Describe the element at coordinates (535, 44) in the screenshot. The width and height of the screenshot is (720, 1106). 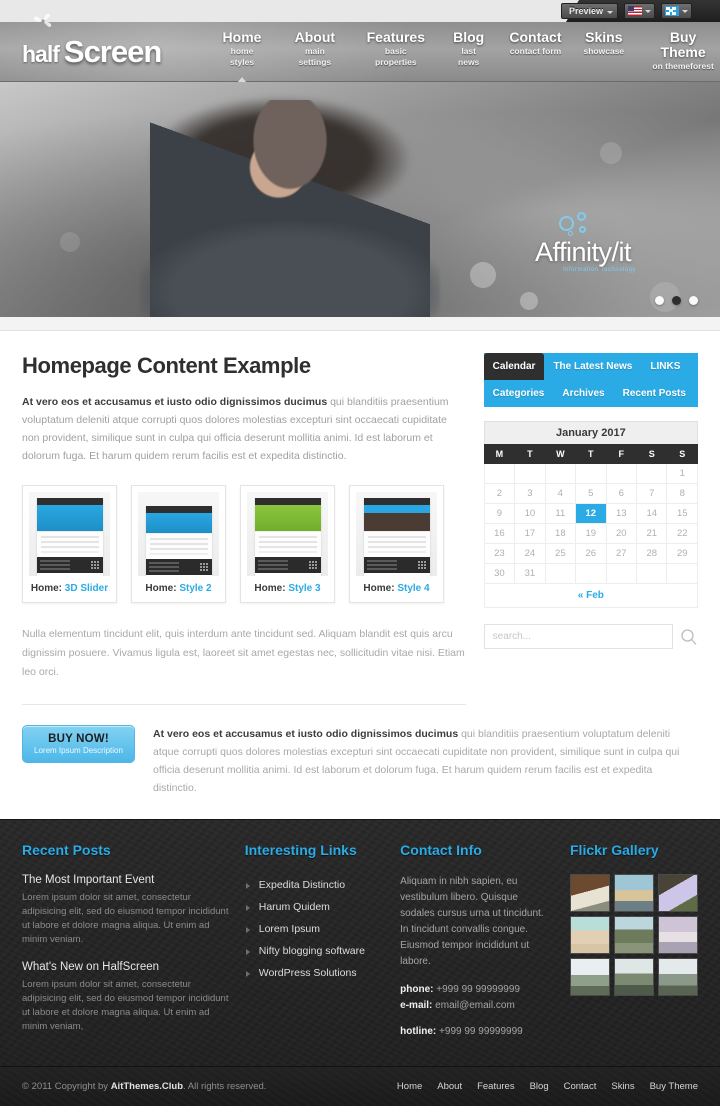
I see `nav-item-contact: Contact contact form` at that location.